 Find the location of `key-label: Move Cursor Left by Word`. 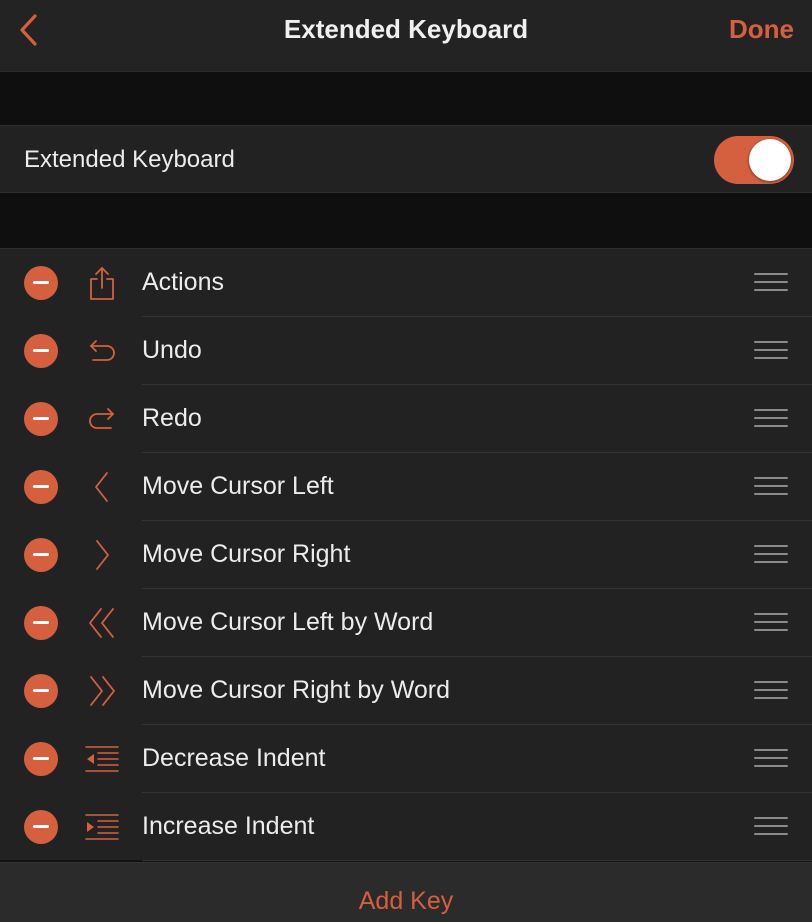

key-label: Move Cursor Left by Word is located at coordinates (288, 622).